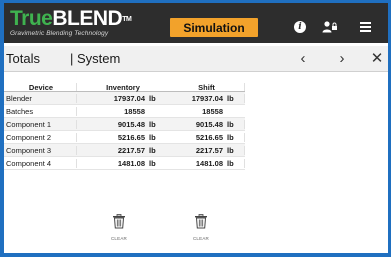  What do you see at coordinates (196, 59) in the screenshot?
I see `subheader-bar: Totals | System ‹ › ✕` at bounding box center [196, 59].